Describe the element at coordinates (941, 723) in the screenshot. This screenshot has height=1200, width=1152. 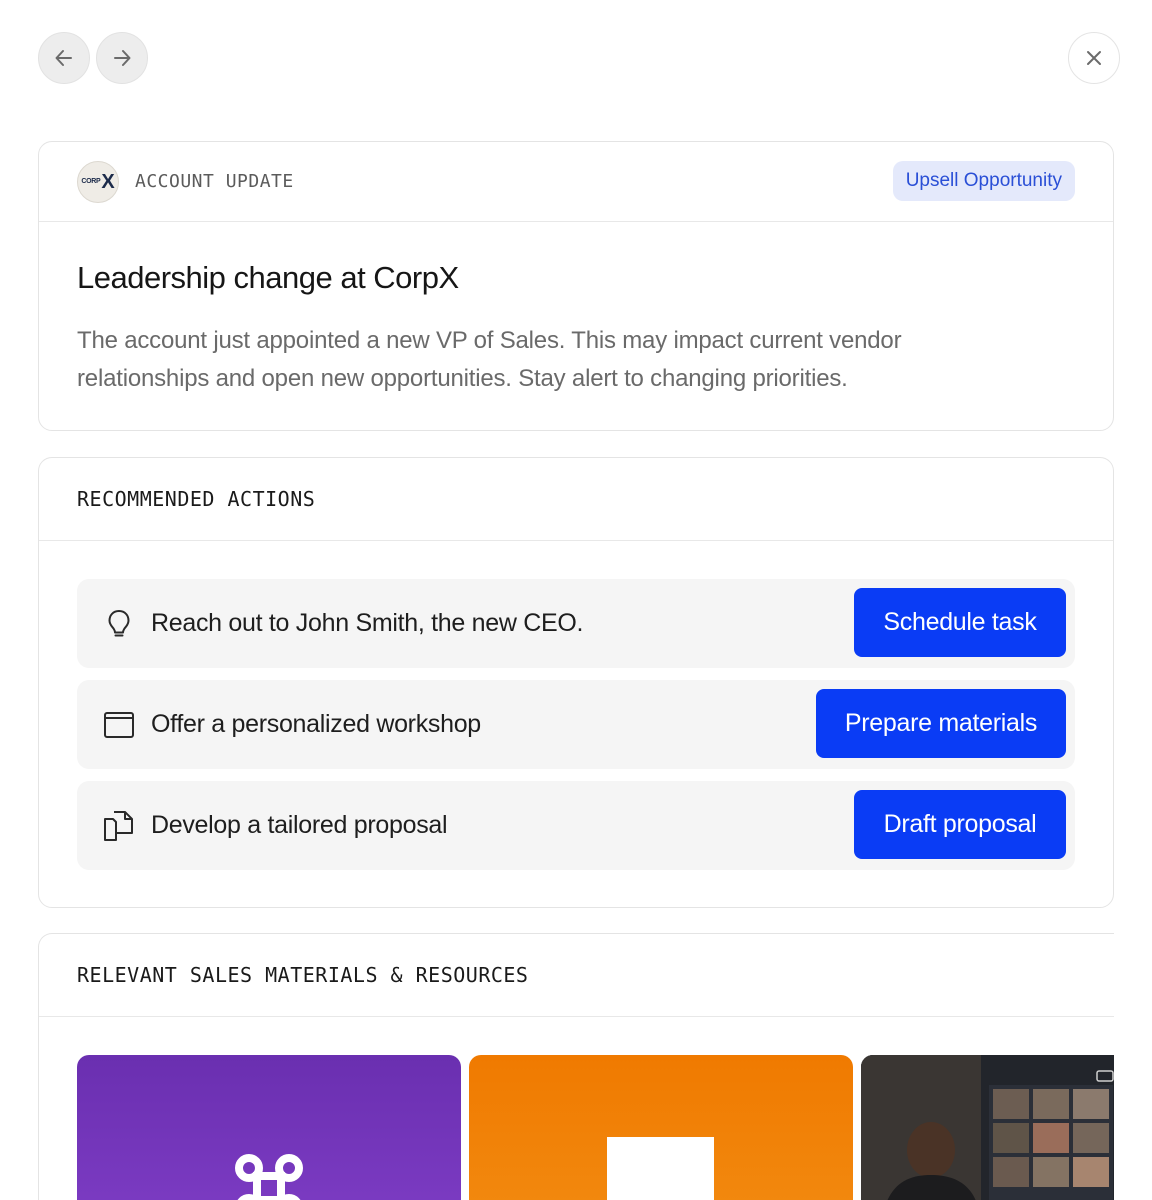
I see `prepare-materials-button: Prepare materials` at that location.